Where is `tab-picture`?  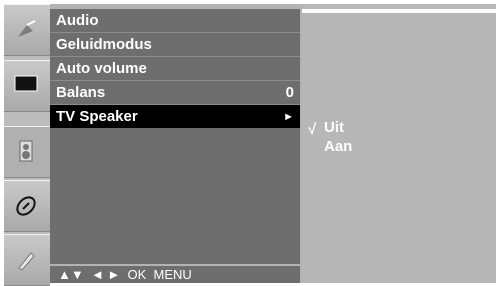 tab-picture is located at coordinates (27, 86).